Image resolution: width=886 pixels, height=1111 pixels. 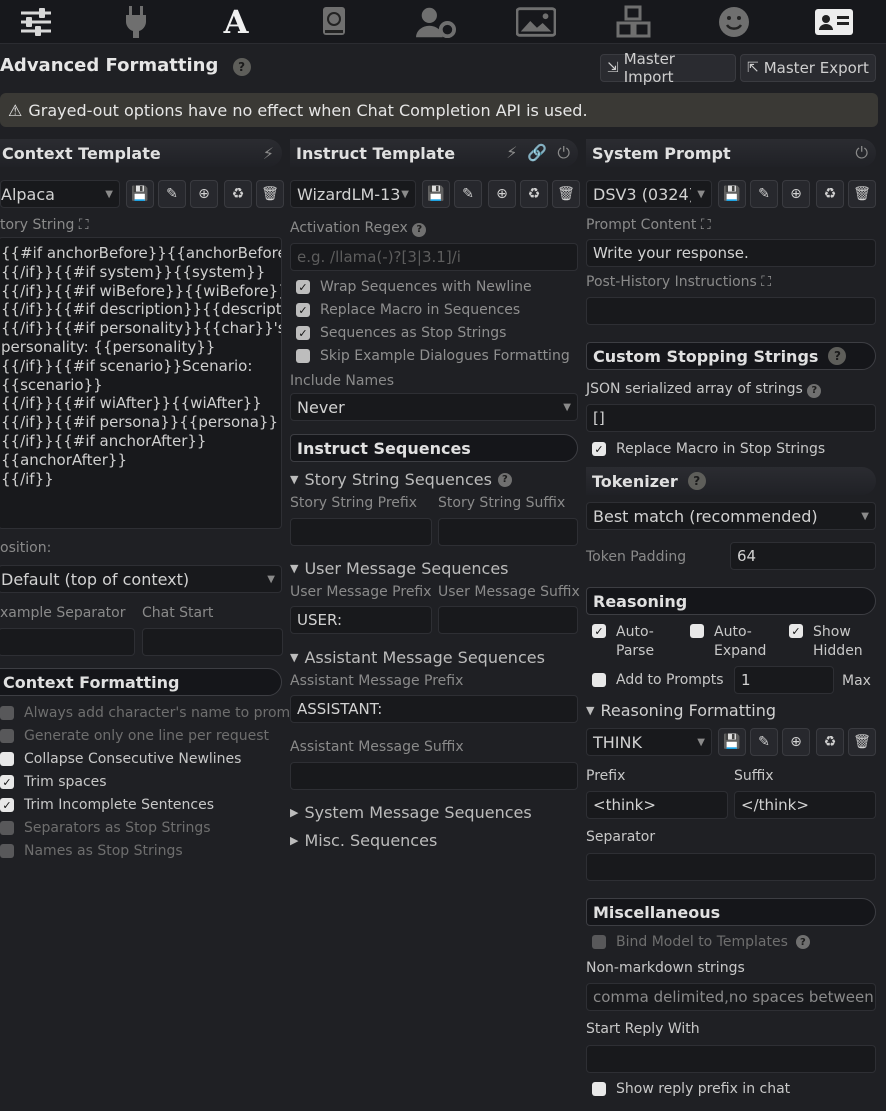 I want to click on master-export-button: ⇱ Master Export, so click(x=808, y=68).